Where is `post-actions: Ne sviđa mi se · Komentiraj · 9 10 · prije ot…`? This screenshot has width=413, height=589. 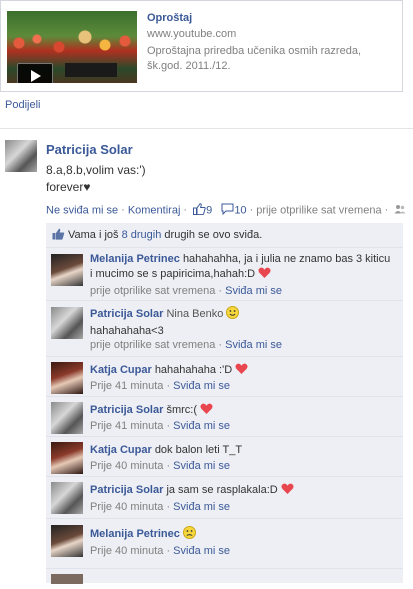
post-actions: Ne sviđa mi se · Komentiraj · 9 10 · prije ot… is located at coordinates (226, 210).